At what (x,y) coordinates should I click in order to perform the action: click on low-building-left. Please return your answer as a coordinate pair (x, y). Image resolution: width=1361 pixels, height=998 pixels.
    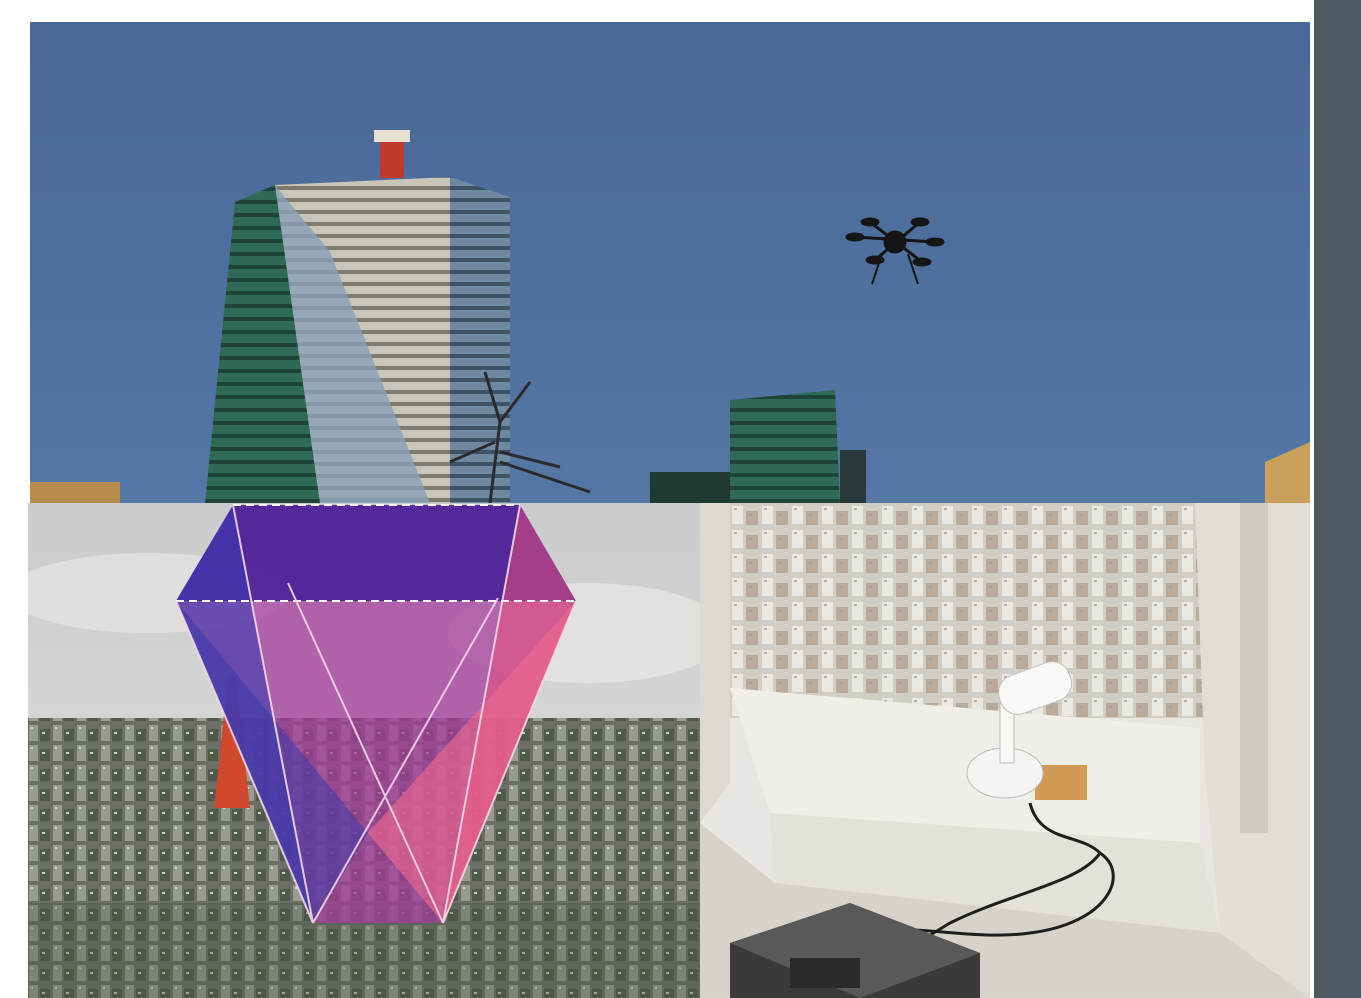
    Looking at the image, I should click on (75, 492).